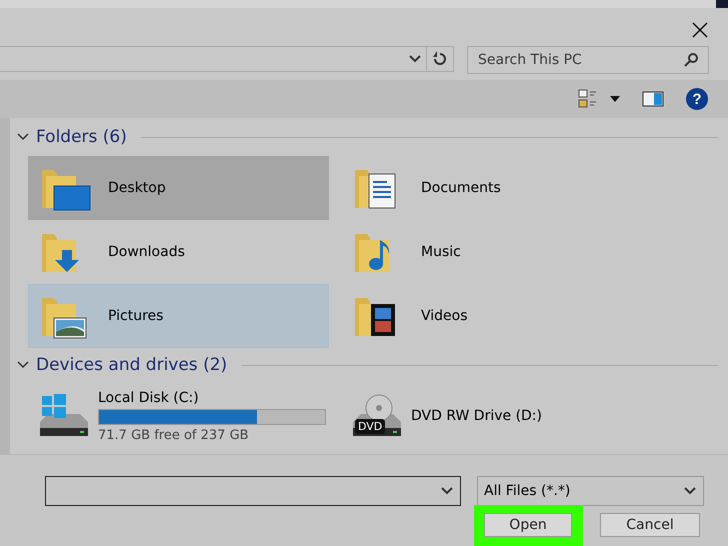 The height and width of the screenshot is (546, 728). I want to click on file-name-field, so click(253, 491).